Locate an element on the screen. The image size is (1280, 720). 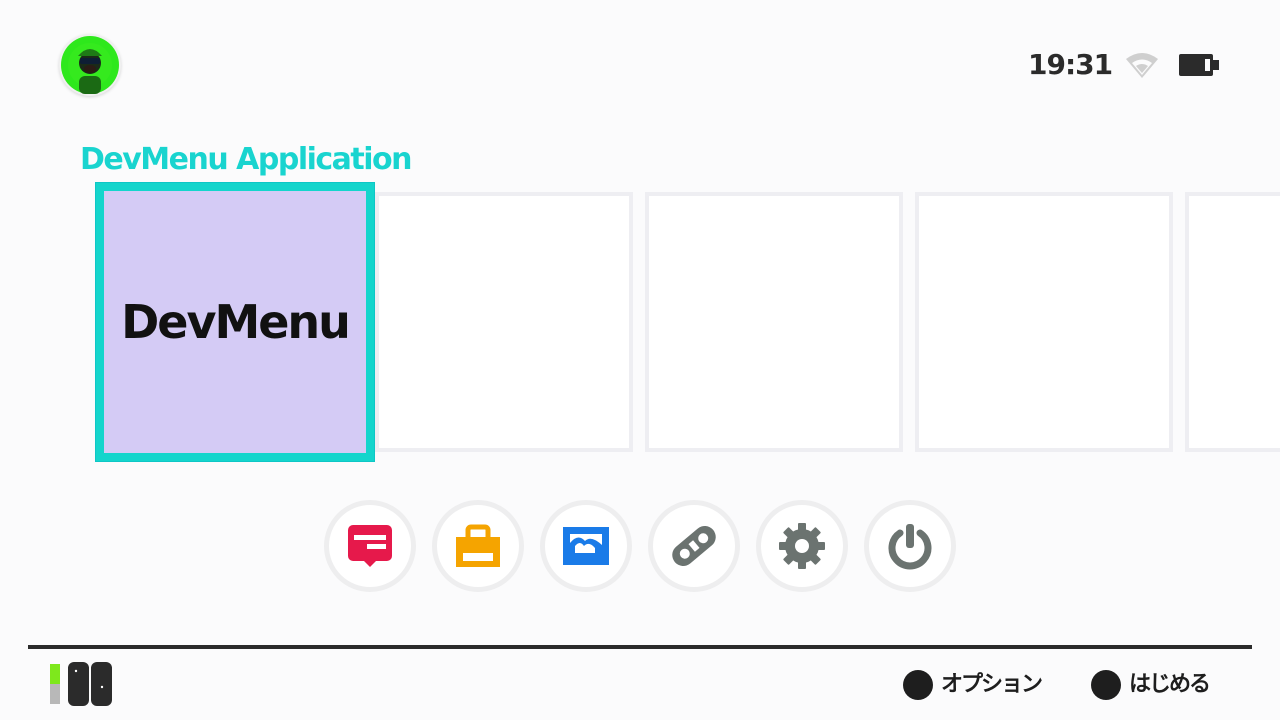
battery-icon is located at coordinates (1199, 65).